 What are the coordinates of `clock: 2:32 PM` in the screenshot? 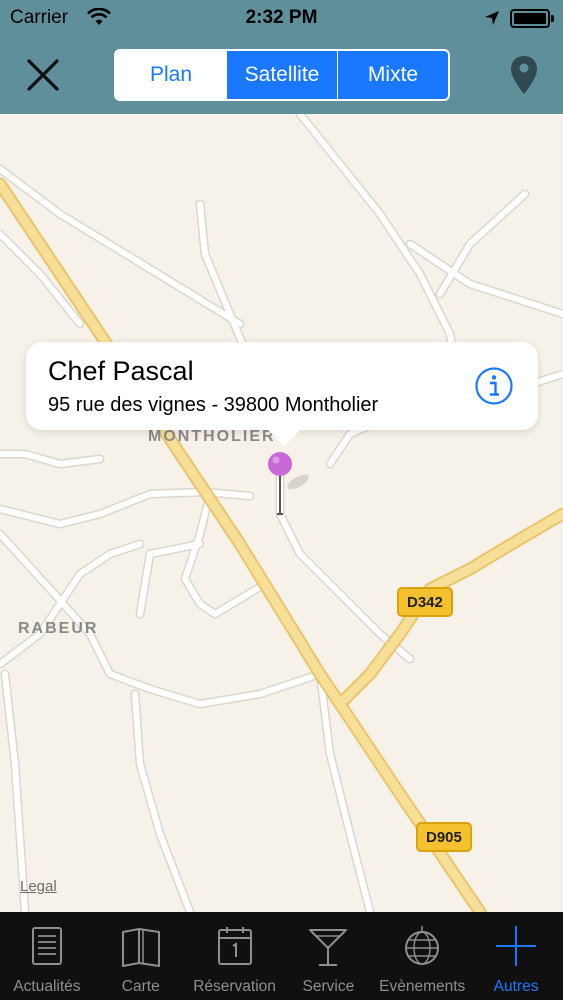 It's located at (281, 17).